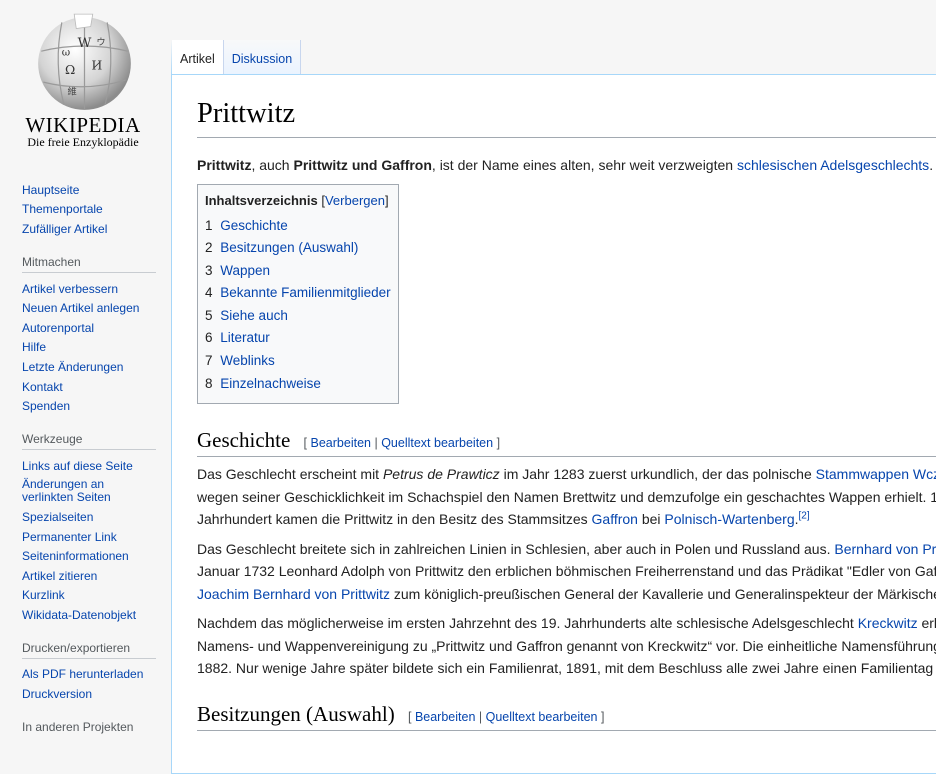 The image size is (936, 774). What do you see at coordinates (224, 165) in the screenshot?
I see `lead-bold-name: Prittwitz` at bounding box center [224, 165].